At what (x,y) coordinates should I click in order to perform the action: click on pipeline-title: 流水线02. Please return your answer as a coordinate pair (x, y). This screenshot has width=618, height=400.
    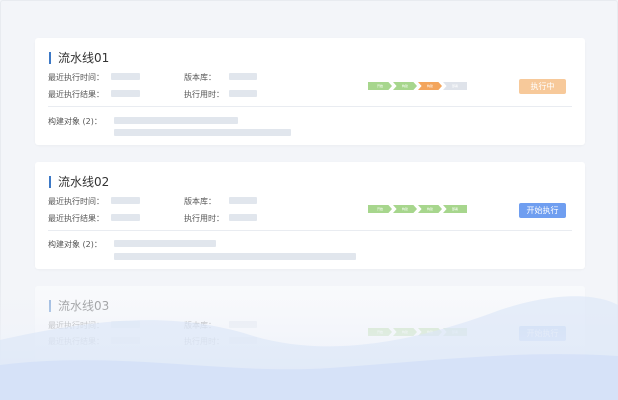
    Looking at the image, I should click on (83, 181).